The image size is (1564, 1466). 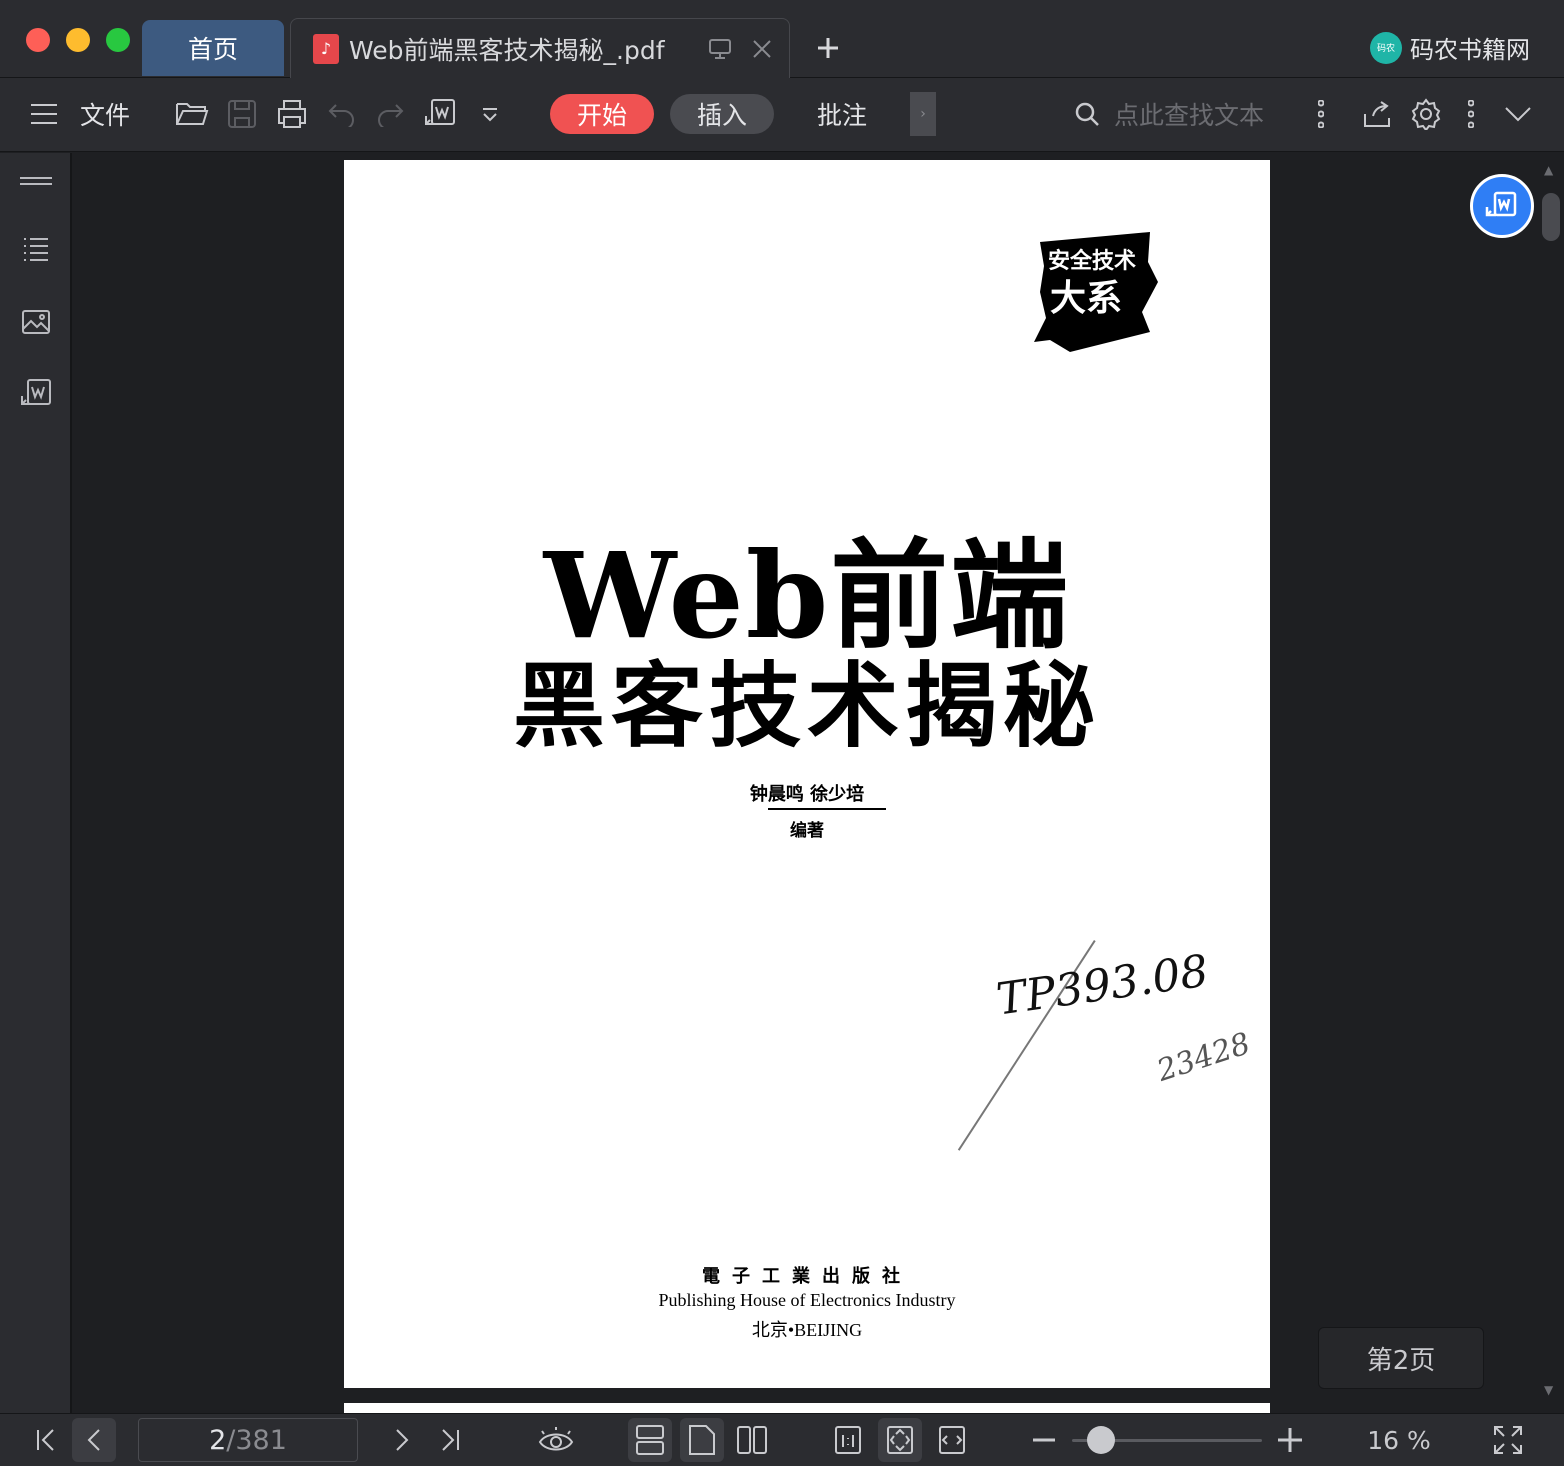 What do you see at coordinates (807, 794) in the screenshot?
I see `book-authors: 钟晨鸣 徐少培` at bounding box center [807, 794].